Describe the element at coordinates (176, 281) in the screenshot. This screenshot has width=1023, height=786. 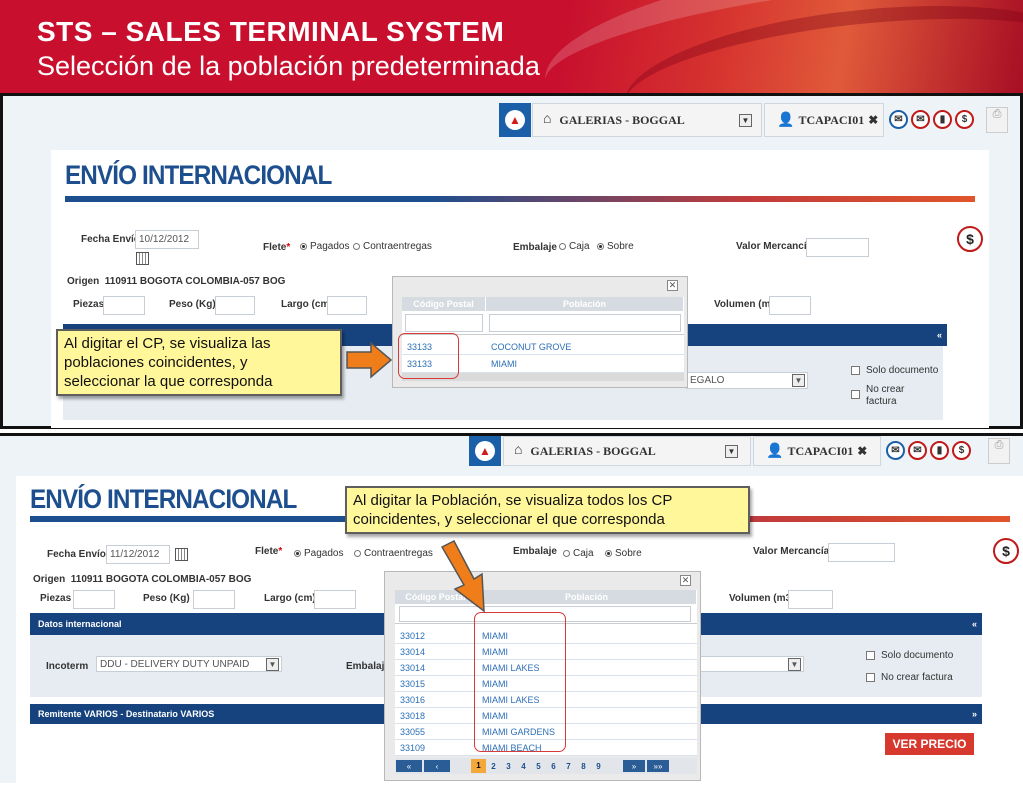
I see `origen-label: Origen 110911 BOGOTA COLOMBIA-057 BOG` at that location.